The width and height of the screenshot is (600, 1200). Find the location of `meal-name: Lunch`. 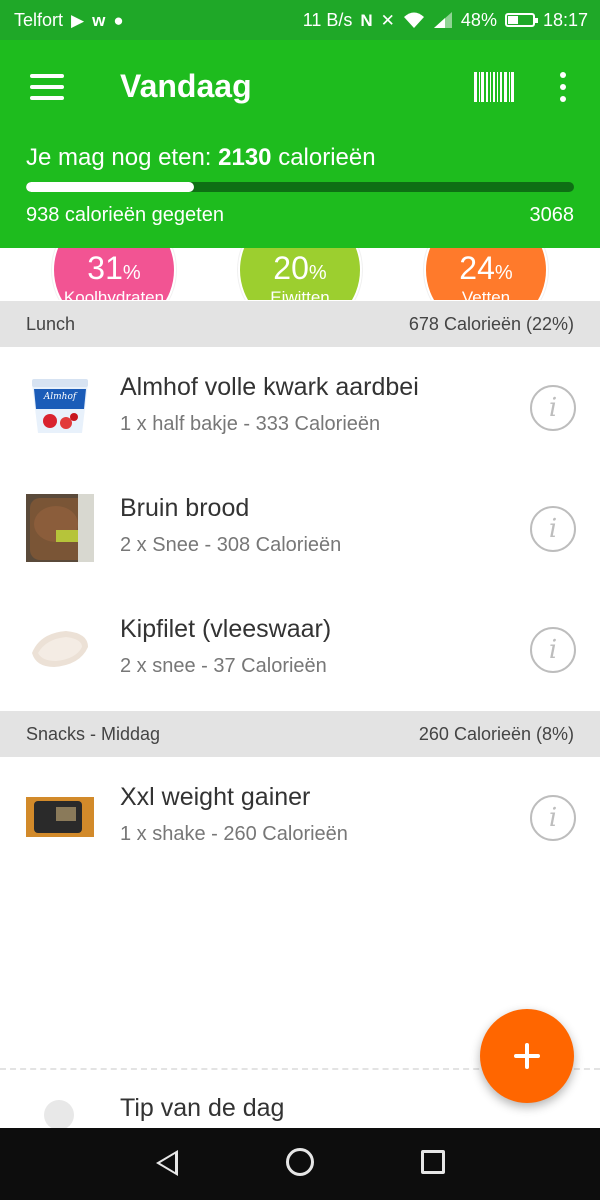

meal-name: Lunch is located at coordinates (51, 323).